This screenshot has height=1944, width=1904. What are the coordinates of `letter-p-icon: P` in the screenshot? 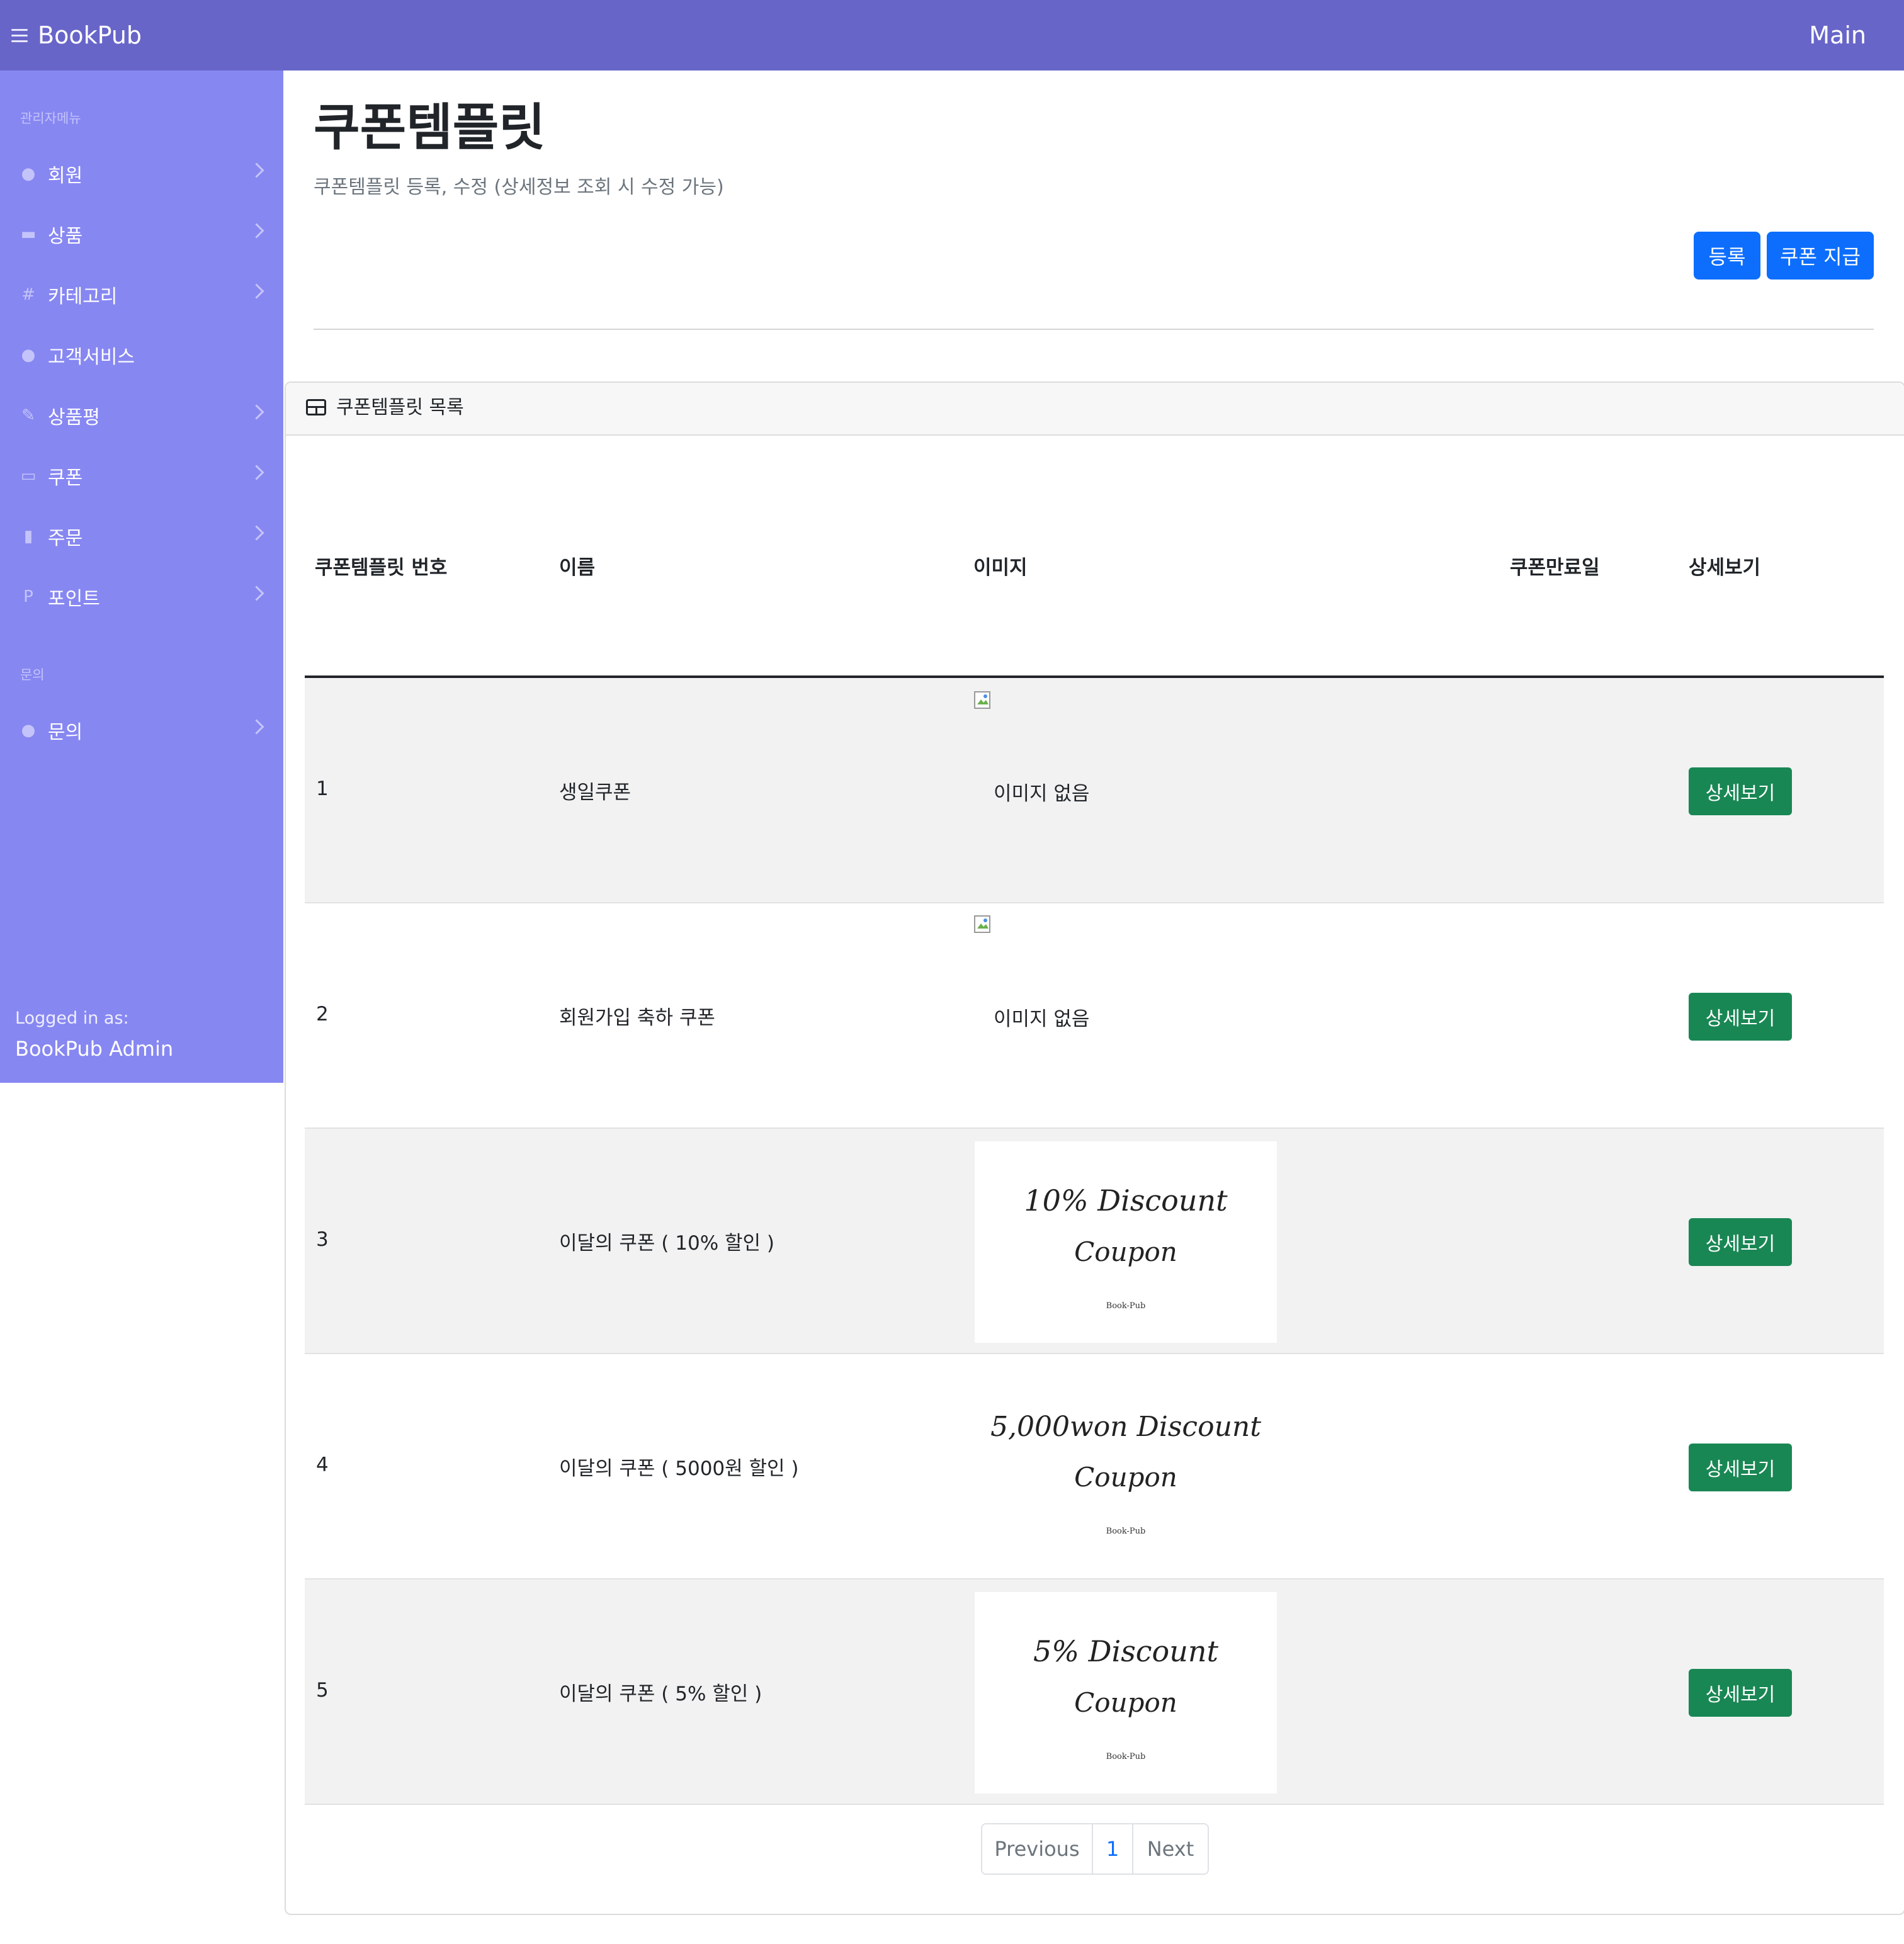 It's located at (28, 596).